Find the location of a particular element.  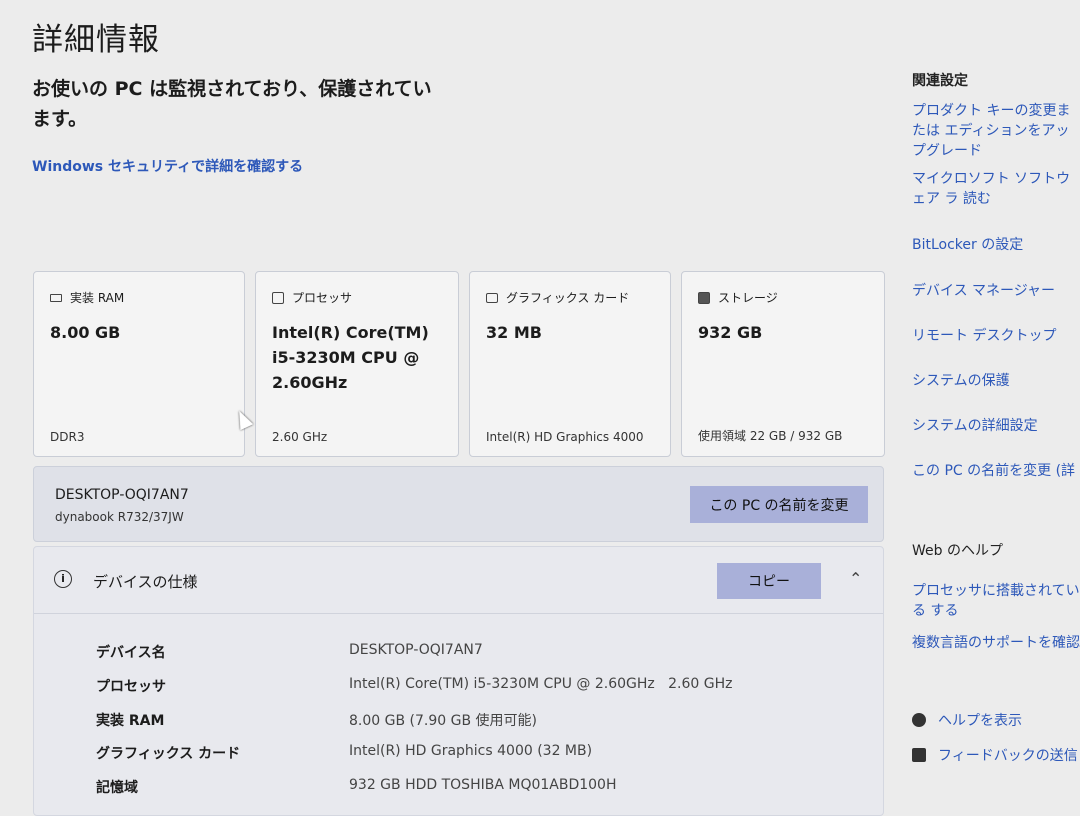

device-specs-header: i デバイスの仕様 コピー ⌃ is located at coordinates (458, 580).